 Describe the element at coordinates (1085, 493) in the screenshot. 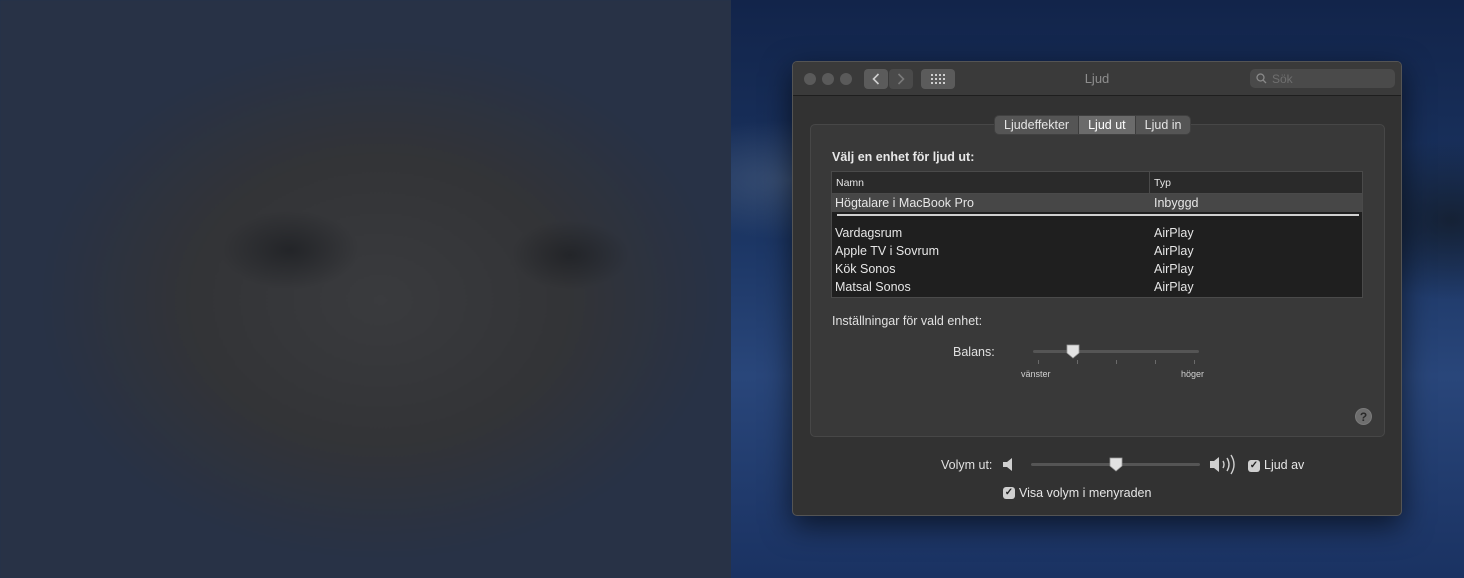

I see `show-volume-menubar-label: Visa volym i menyraden` at that location.